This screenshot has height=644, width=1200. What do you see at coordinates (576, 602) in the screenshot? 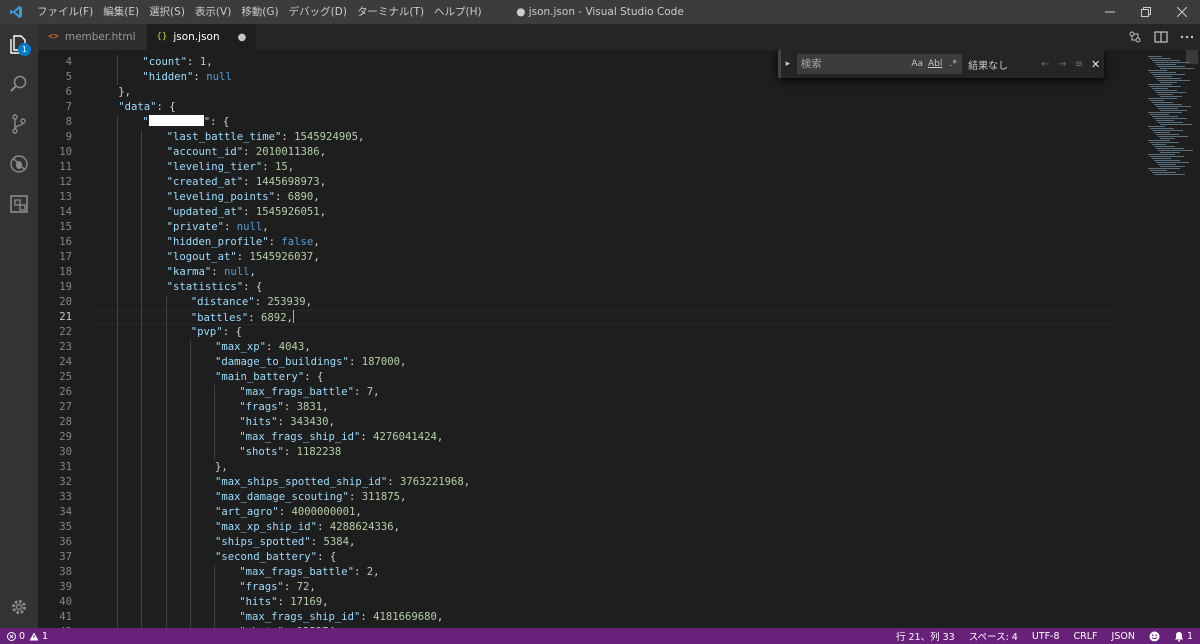
I see `code-line: 40 "hits": 17169,` at bounding box center [576, 602].